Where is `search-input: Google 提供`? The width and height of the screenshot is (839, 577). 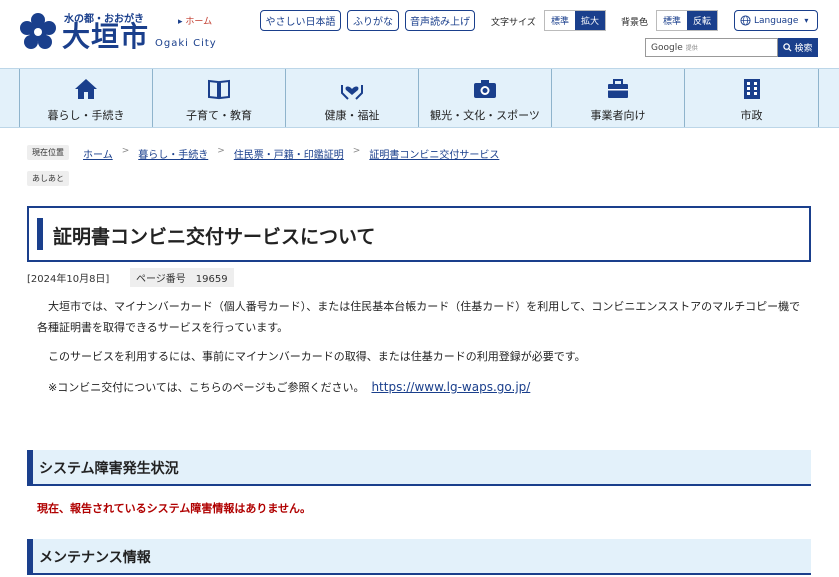 search-input: Google 提供 is located at coordinates (711, 47).